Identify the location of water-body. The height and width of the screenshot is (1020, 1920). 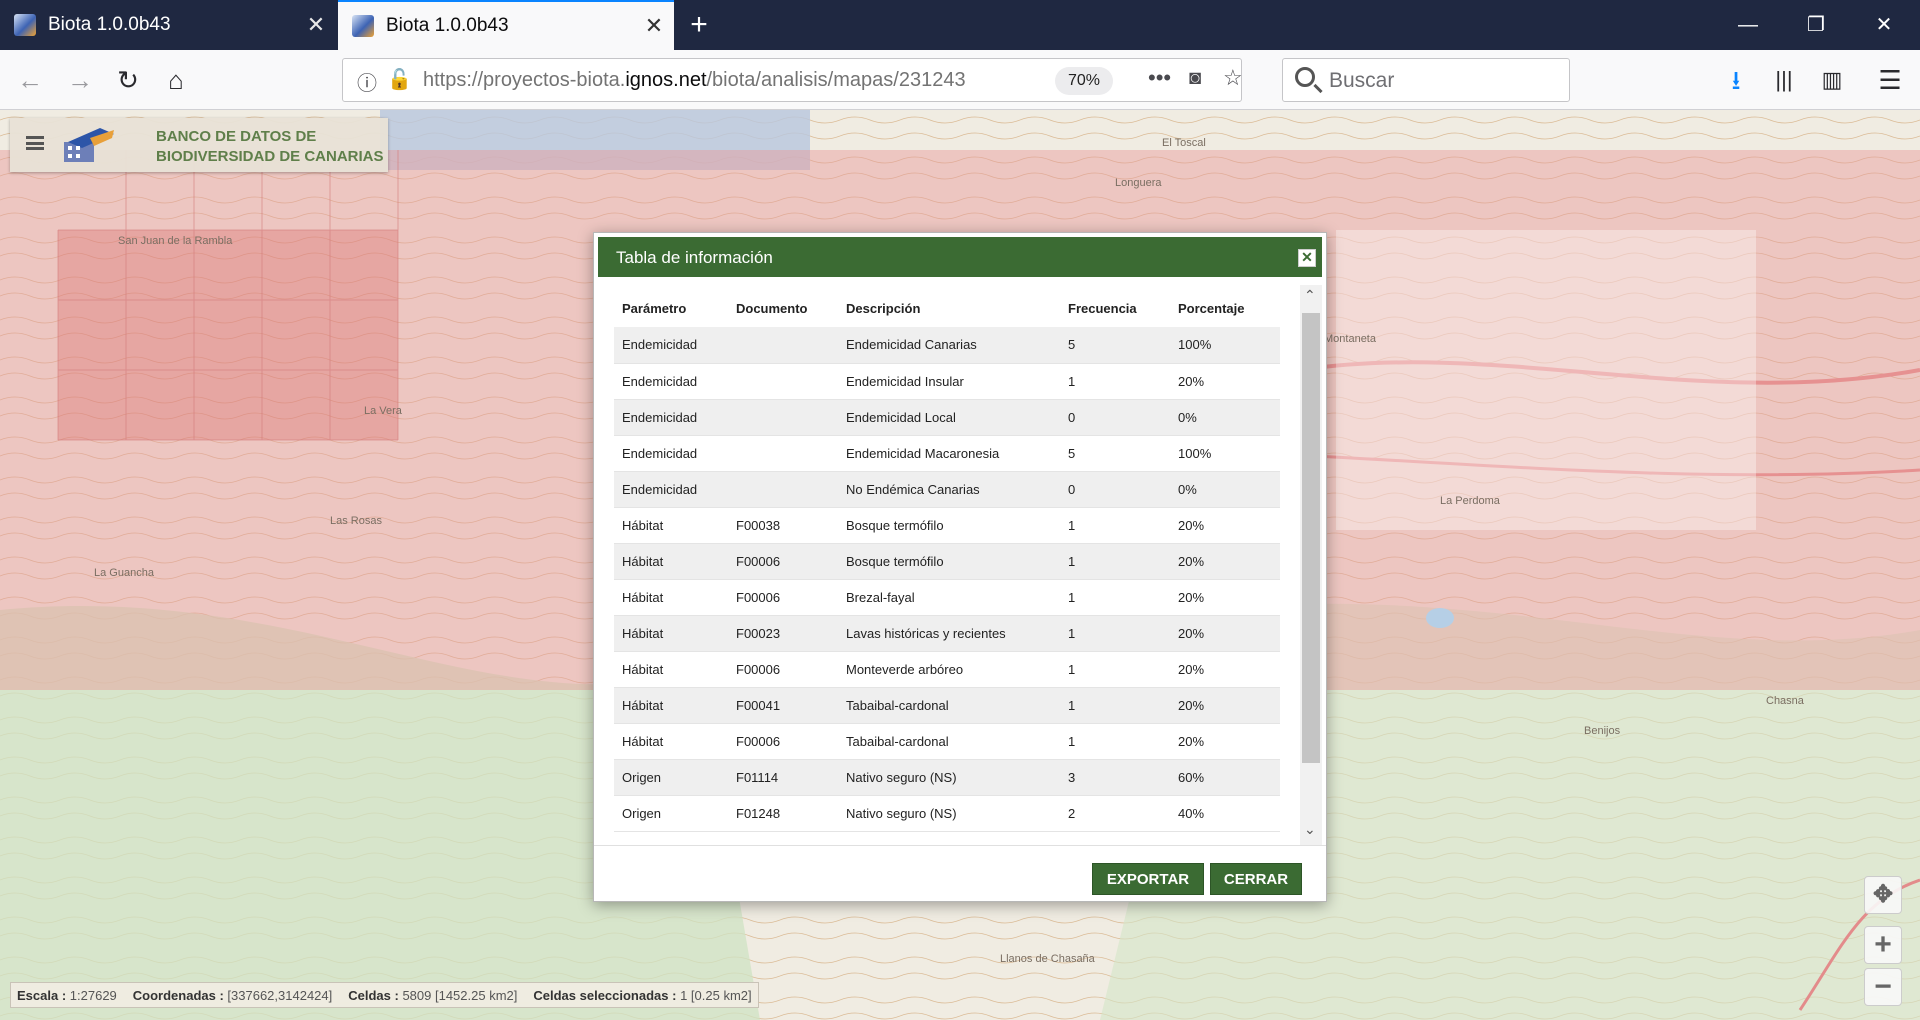
(1440, 618).